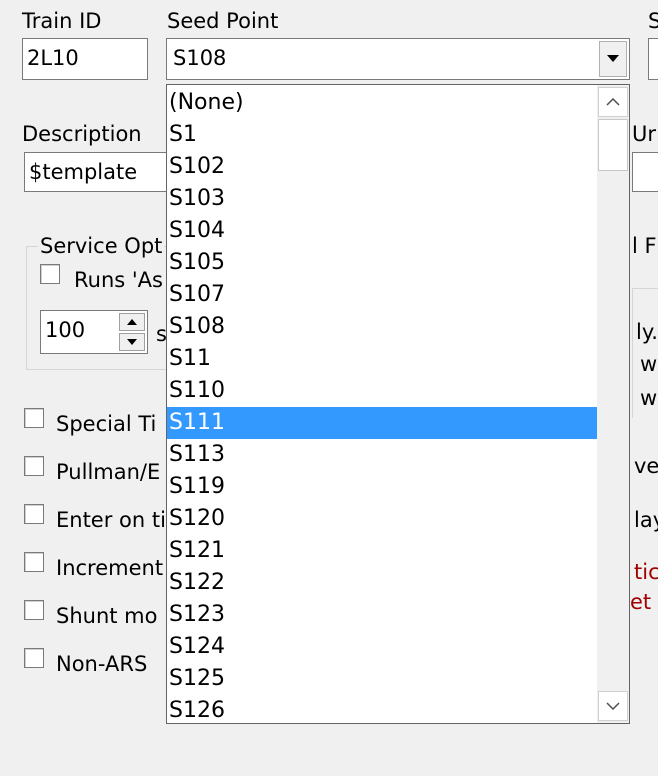 This screenshot has width=658, height=776. I want to click on spin-up-button, so click(132, 322).